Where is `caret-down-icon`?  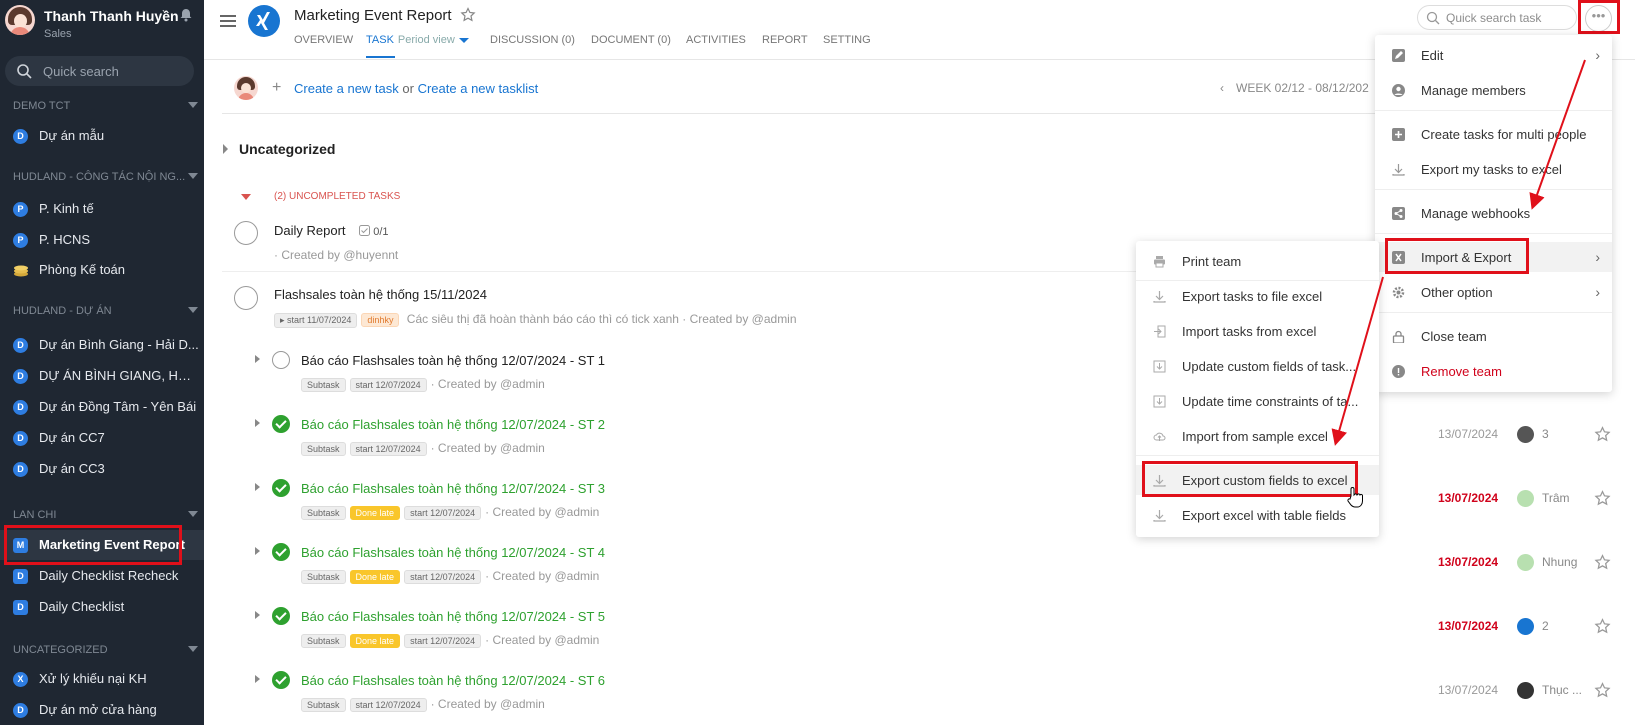
caret-down-icon is located at coordinates (246, 197).